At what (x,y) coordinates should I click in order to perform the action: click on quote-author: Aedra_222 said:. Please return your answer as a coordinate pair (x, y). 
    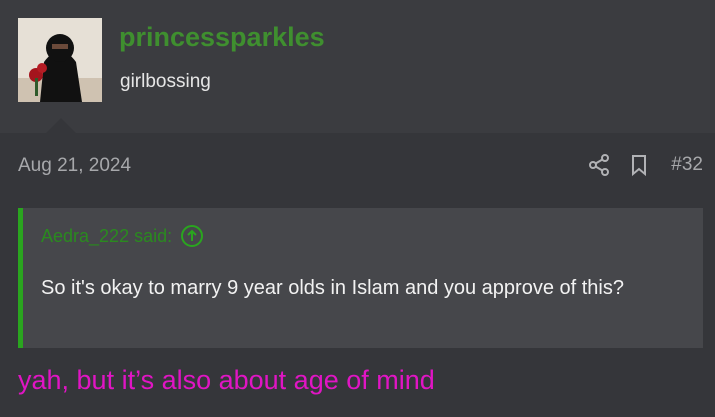
    Looking at the image, I should click on (106, 236).